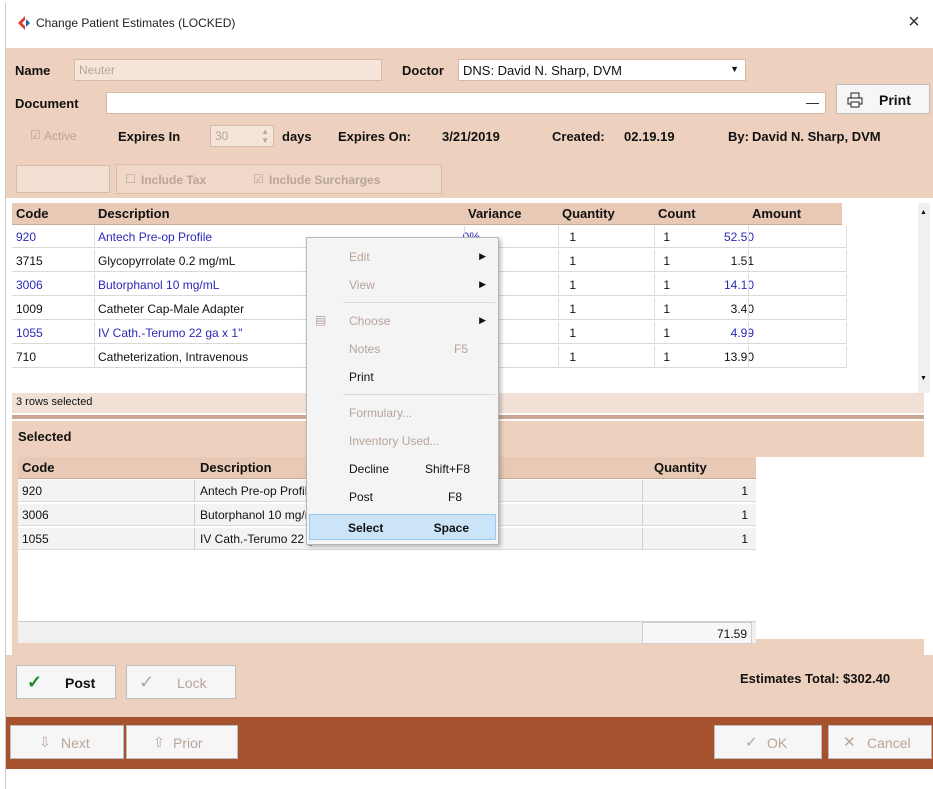  What do you see at coordinates (24, 23) in the screenshot?
I see `app-logo-icon` at bounding box center [24, 23].